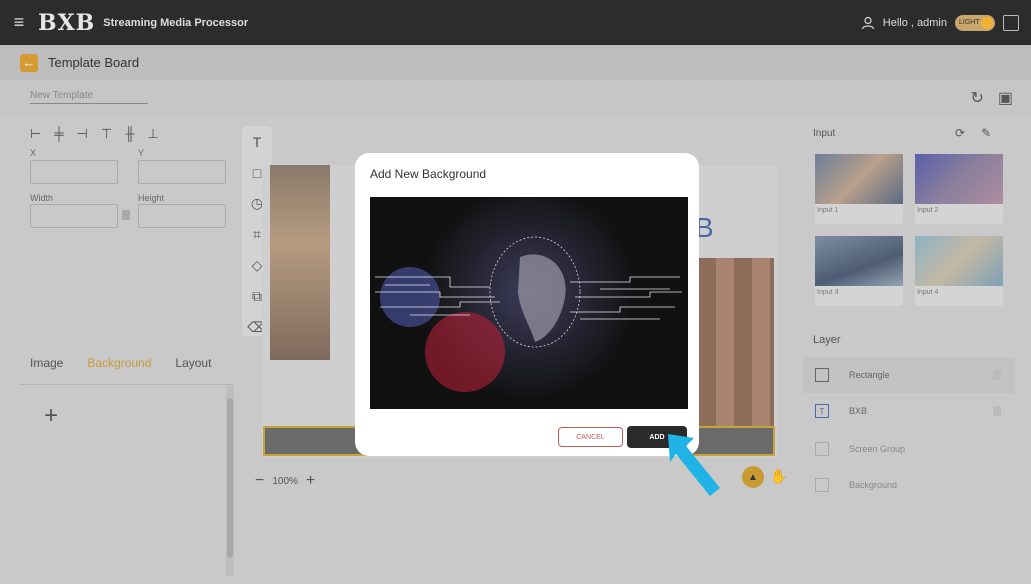  Describe the element at coordinates (67, 22) in the screenshot. I see `logo: BXB` at that location.